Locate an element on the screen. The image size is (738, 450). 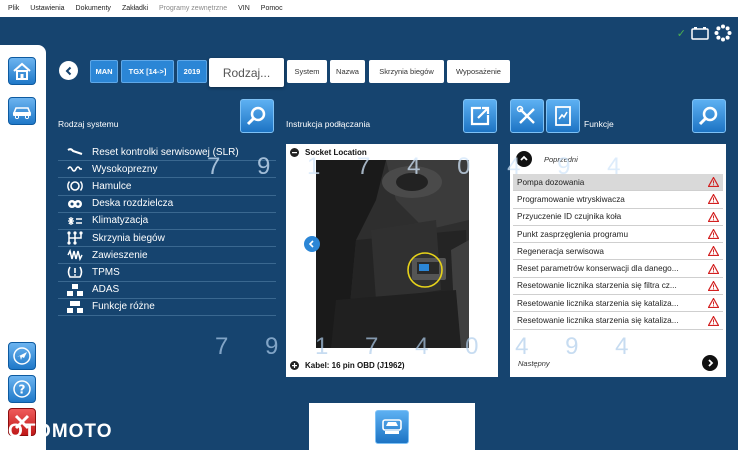
glow-plug-icon is located at coordinates (75, 169).